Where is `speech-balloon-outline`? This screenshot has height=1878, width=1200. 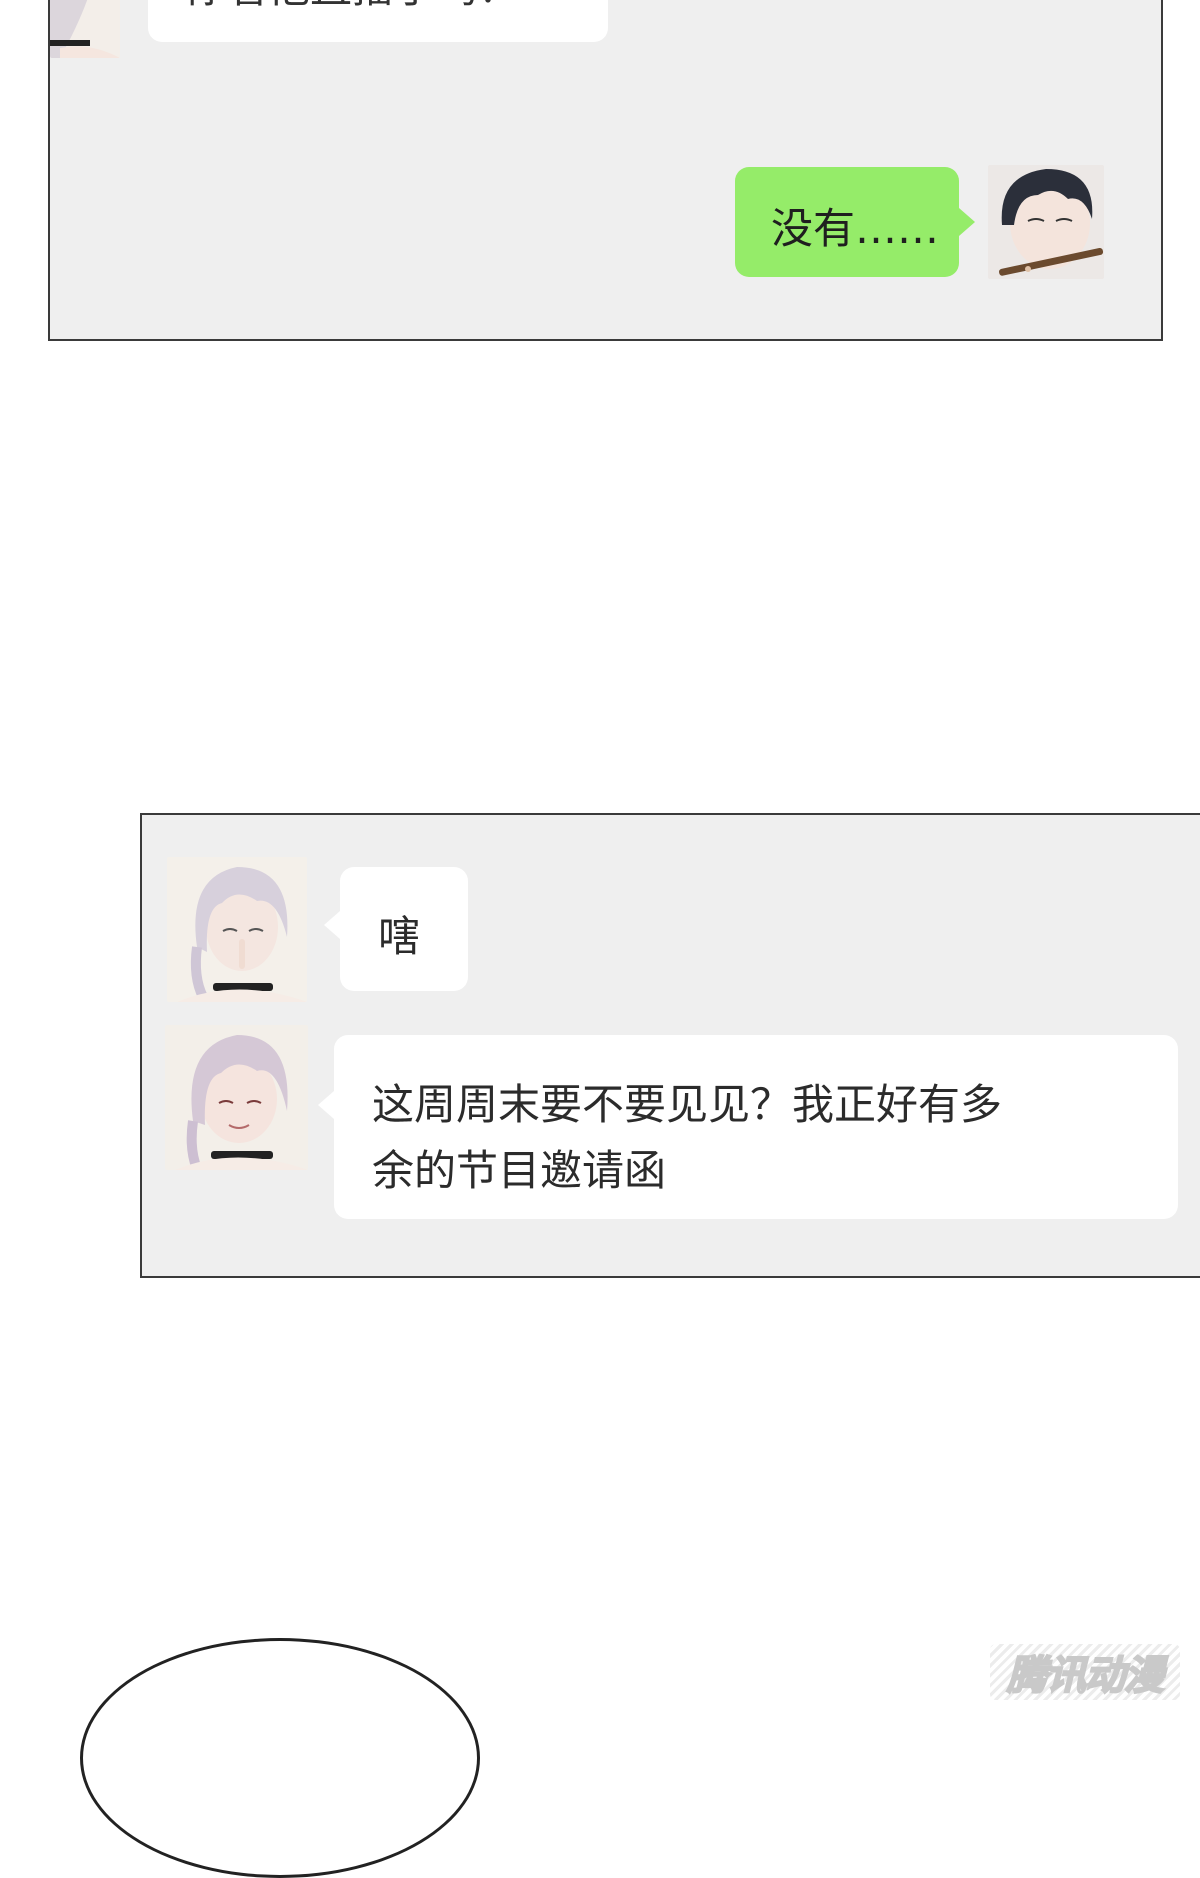 speech-balloon-outline is located at coordinates (280, 1758).